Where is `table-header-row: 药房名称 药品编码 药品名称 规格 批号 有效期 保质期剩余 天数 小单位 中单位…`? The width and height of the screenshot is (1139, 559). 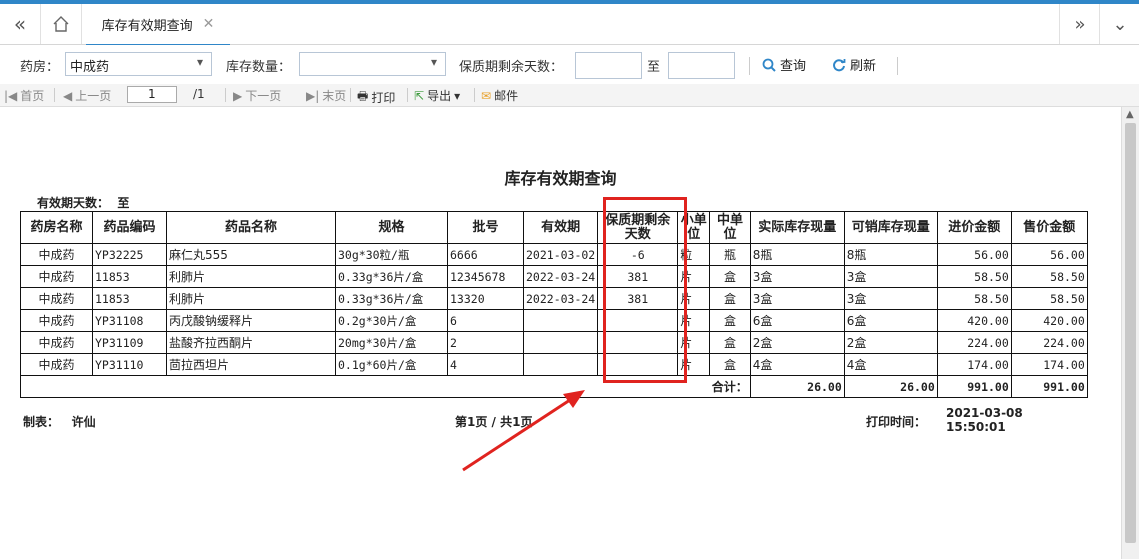
table-header-row: 药房名称 药品编码 药品名称 规格 批号 有效期 保质期剩余 天数 小单位 中单位… is located at coordinates (554, 227).